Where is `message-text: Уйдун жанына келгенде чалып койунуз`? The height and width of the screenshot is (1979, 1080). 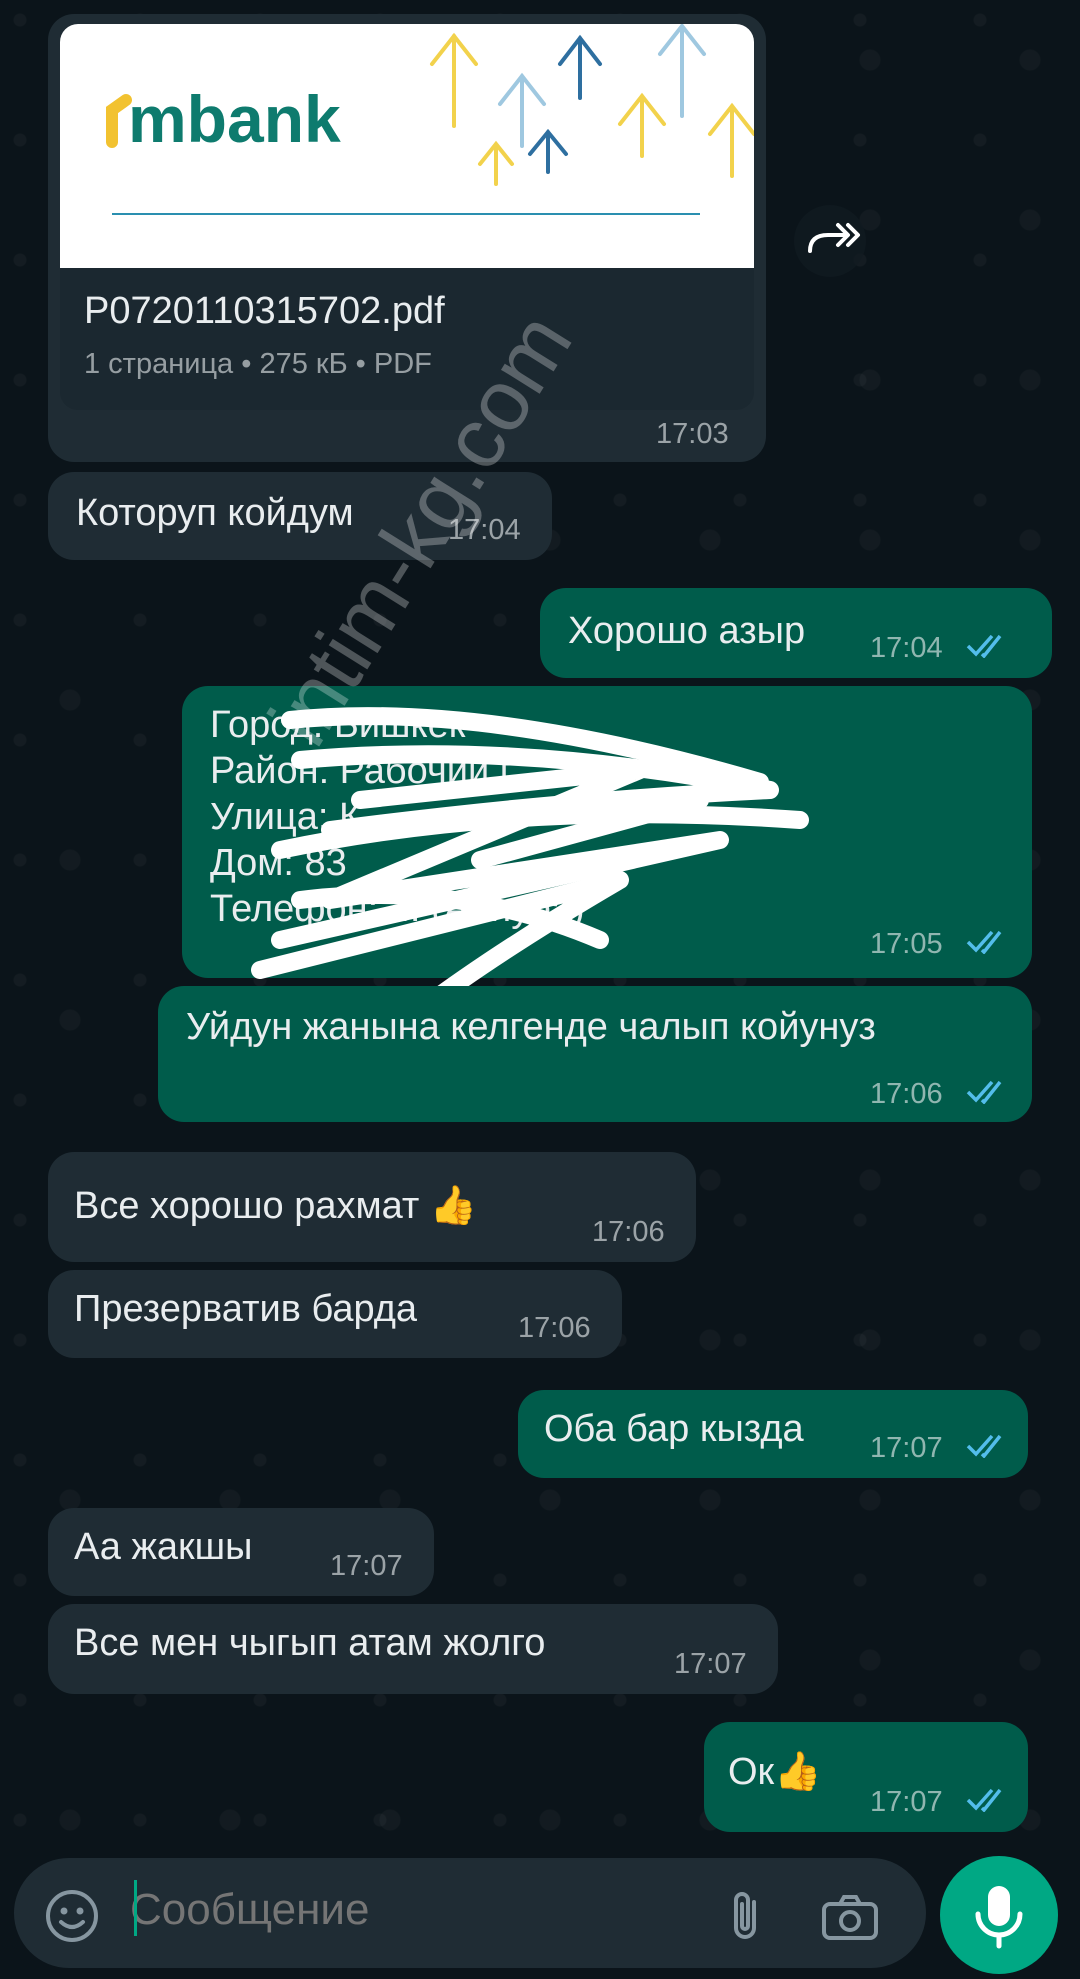 message-text: Уйдун жанына келгенде чалып койунуз is located at coordinates (531, 1027).